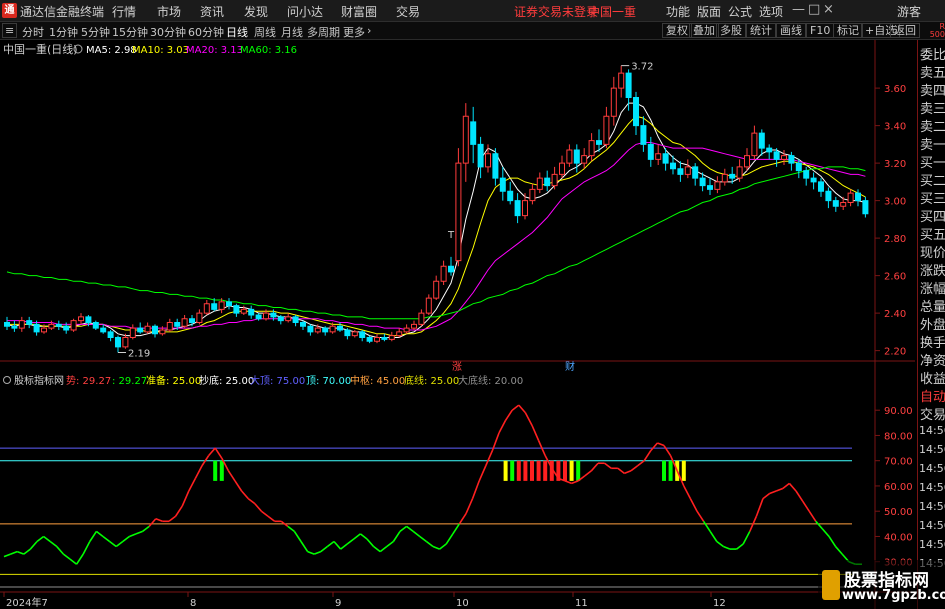 This screenshot has width=945, height=609. Describe the element at coordinates (323, 32) in the screenshot. I see `period-multi: 多周期` at that location.